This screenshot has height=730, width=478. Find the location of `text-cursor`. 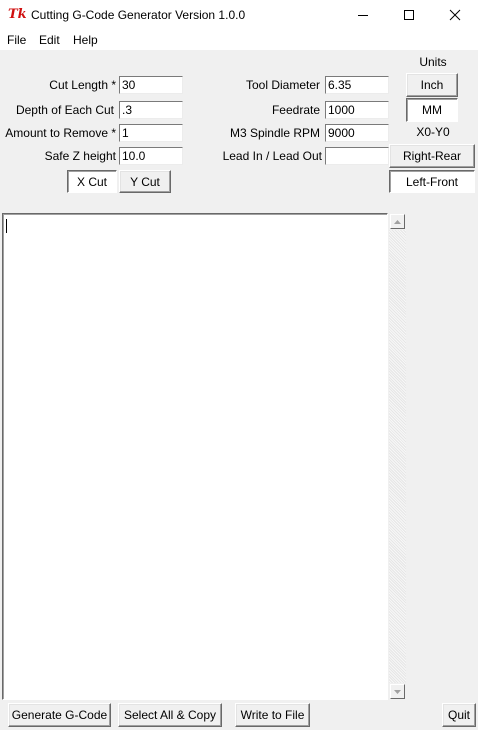

text-cursor is located at coordinates (6, 226).